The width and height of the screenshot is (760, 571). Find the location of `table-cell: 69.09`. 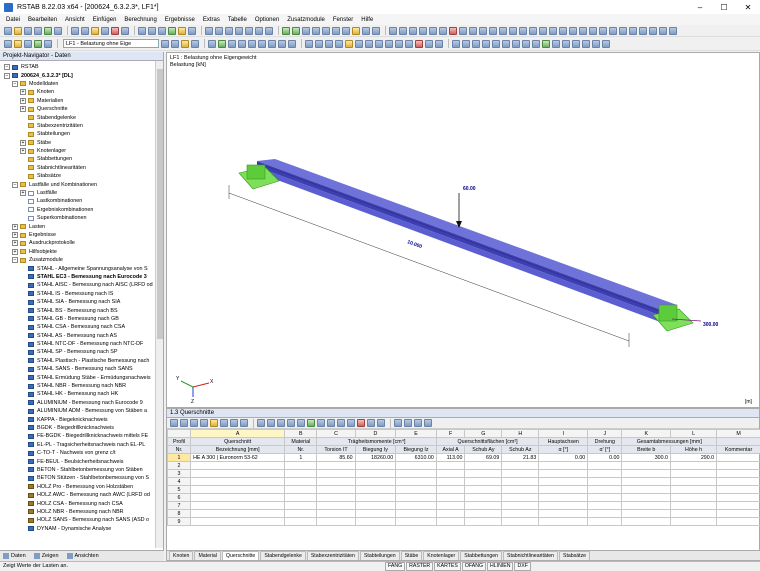

table-cell: 69.09 is located at coordinates (483, 458).